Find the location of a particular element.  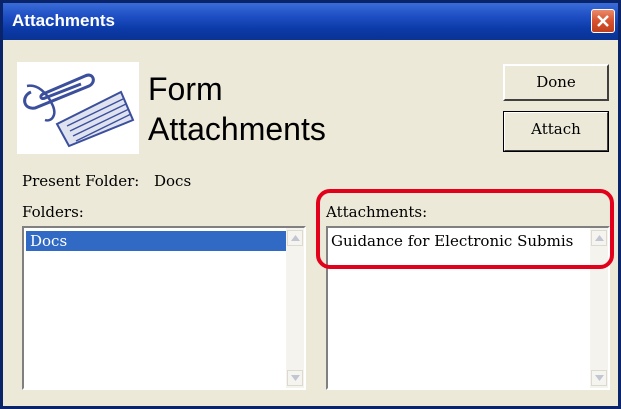

paperclip-document-icon is located at coordinates (78, 108).